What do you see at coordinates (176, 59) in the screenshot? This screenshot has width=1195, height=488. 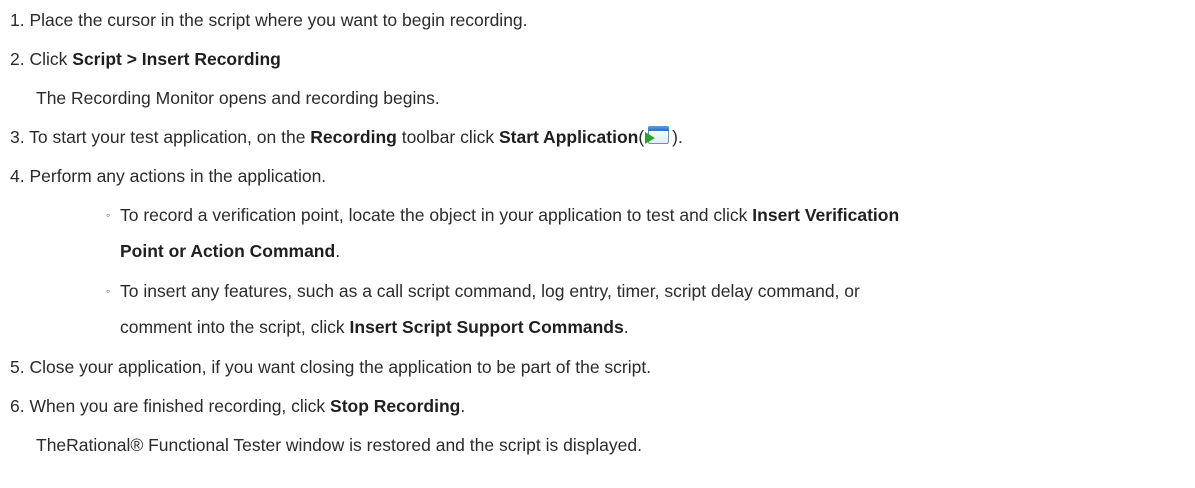 I see `menu-path: Script > Insert Recording` at bounding box center [176, 59].